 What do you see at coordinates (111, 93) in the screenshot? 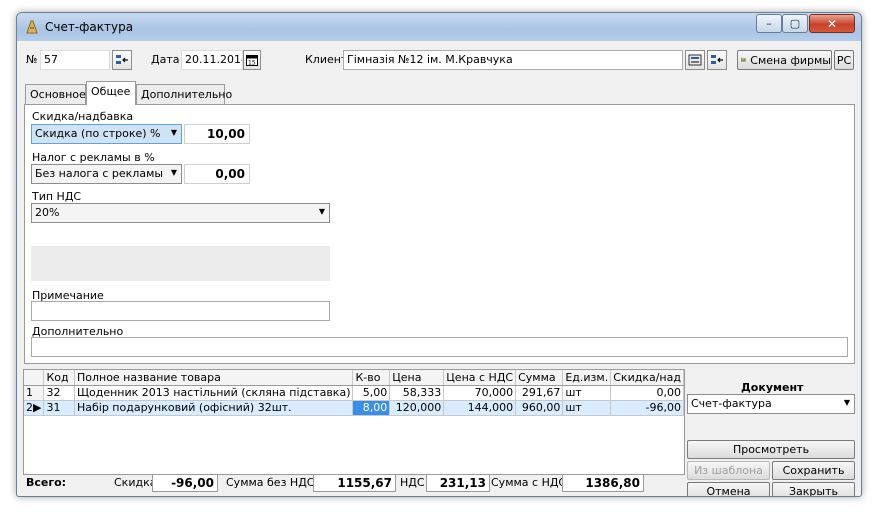
I see `tab-general: Общее` at bounding box center [111, 93].